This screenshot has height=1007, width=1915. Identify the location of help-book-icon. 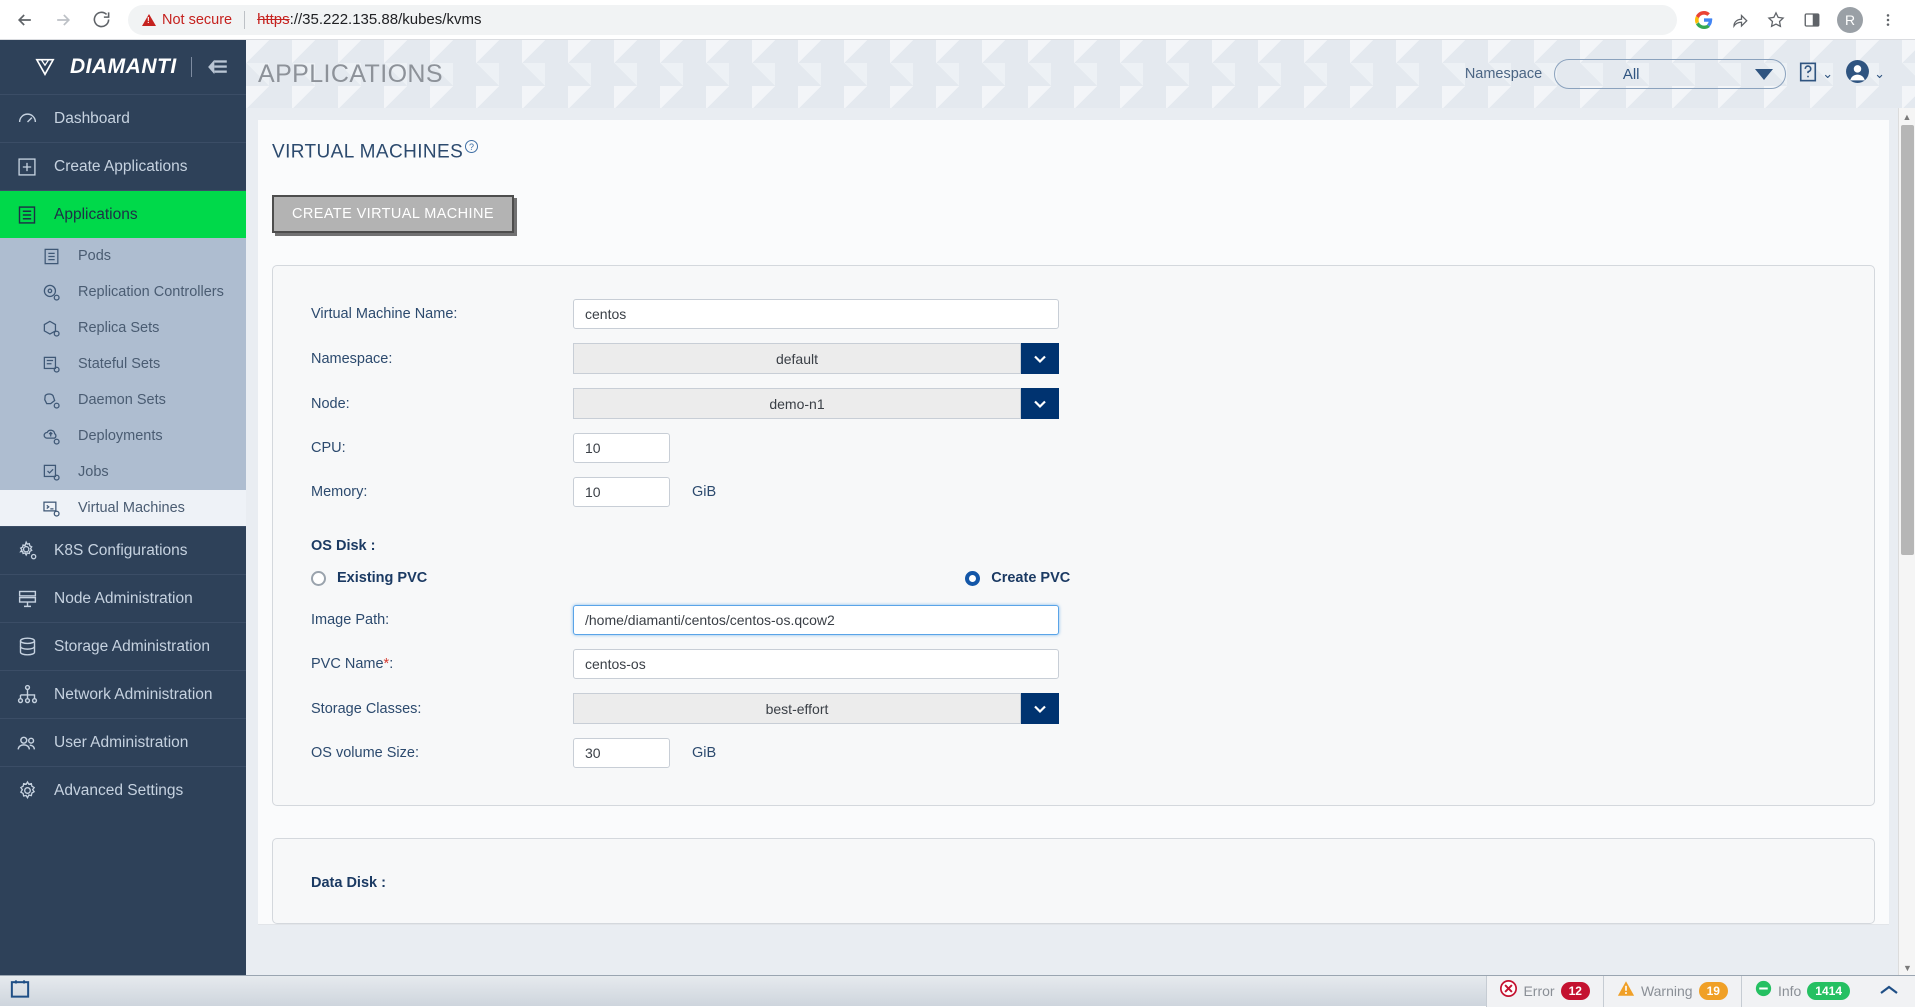
(1808, 74).